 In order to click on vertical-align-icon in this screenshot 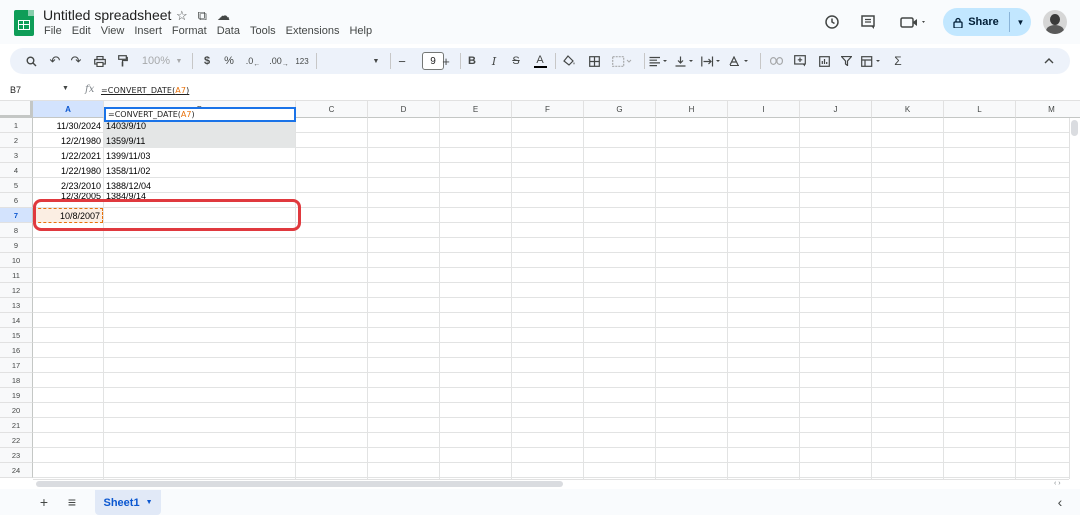, I will do `click(686, 61)`.